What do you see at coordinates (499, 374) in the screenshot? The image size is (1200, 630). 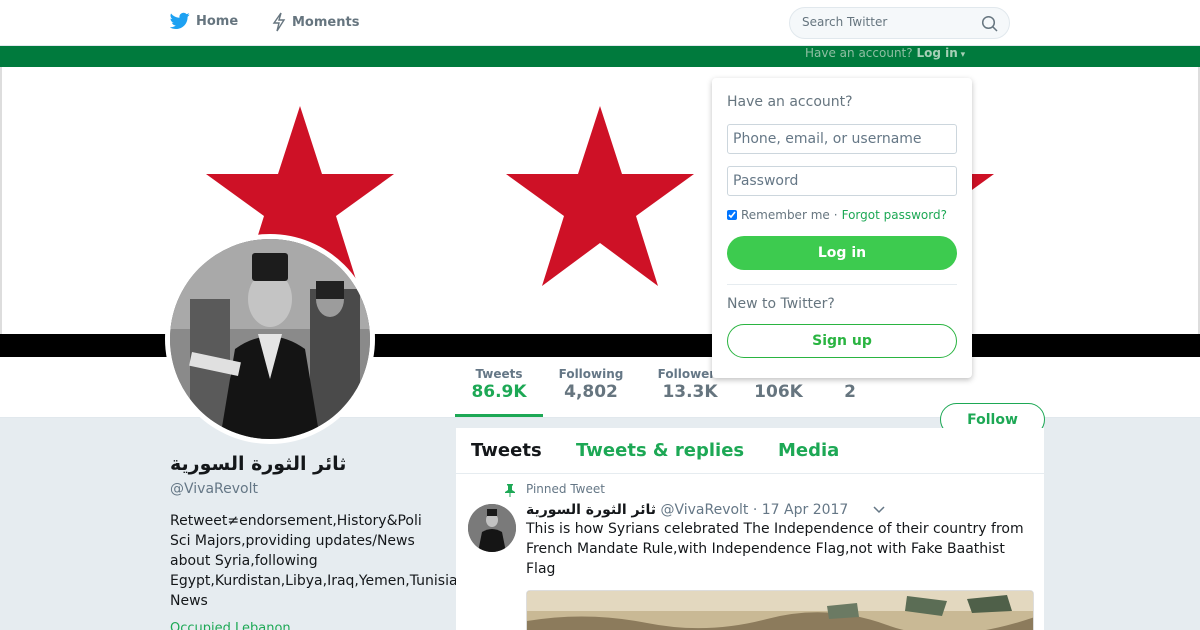 I see `stat-label: Tweets` at bounding box center [499, 374].